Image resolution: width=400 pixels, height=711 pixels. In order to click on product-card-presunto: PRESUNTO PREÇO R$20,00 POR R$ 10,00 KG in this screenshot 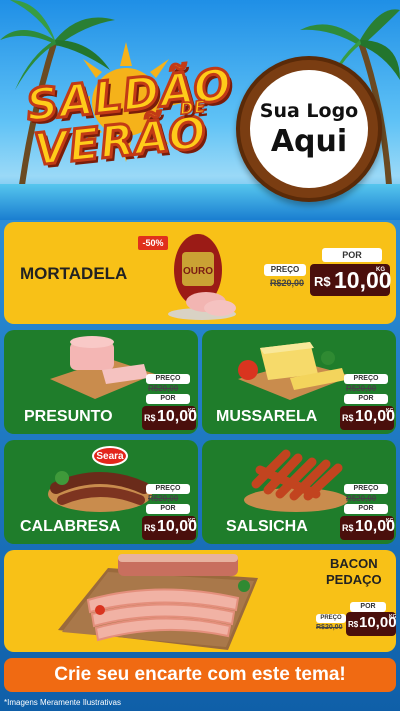, I will do `click(101, 382)`.